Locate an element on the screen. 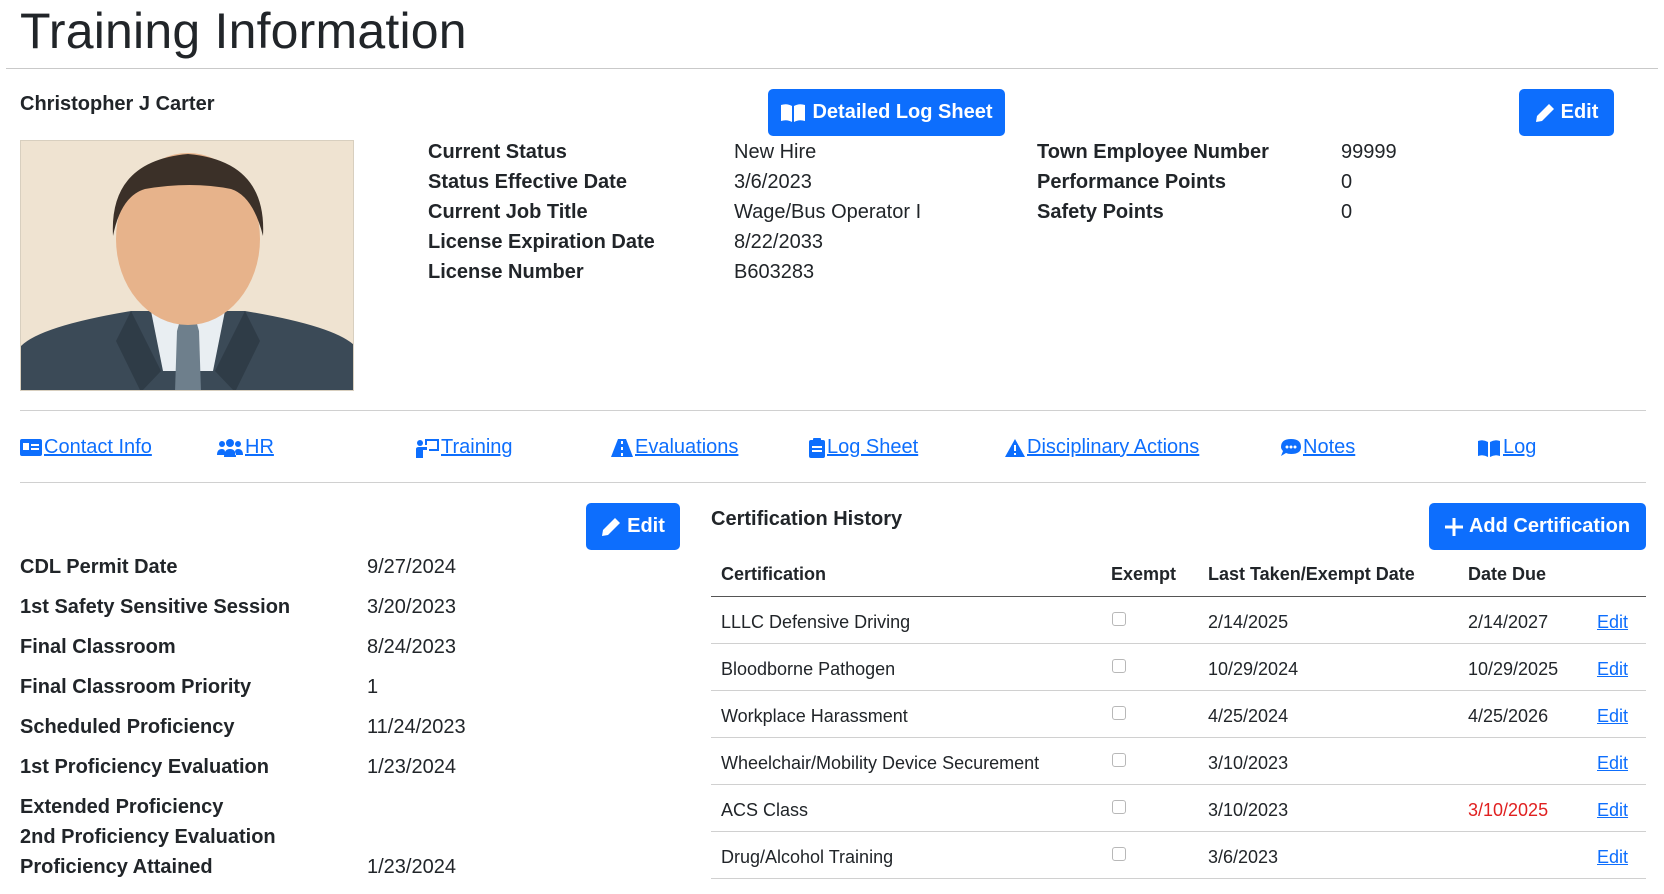  current-job-title-value: Wage/Bus Operator I is located at coordinates (828, 212).